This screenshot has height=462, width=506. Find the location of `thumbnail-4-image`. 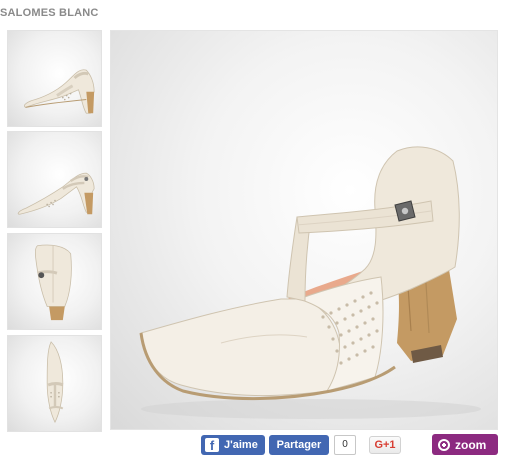

thumbnail-4-image is located at coordinates (55, 382).